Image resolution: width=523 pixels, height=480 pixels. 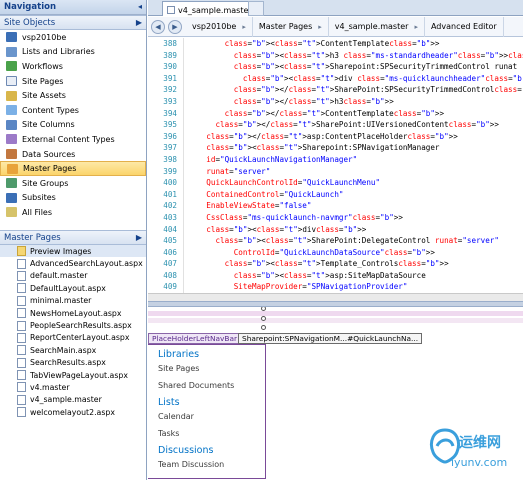 What do you see at coordinates (66, 400) in the screenshot?
I see `file-name: v4_sample.master` at bounding box center [66, 400].